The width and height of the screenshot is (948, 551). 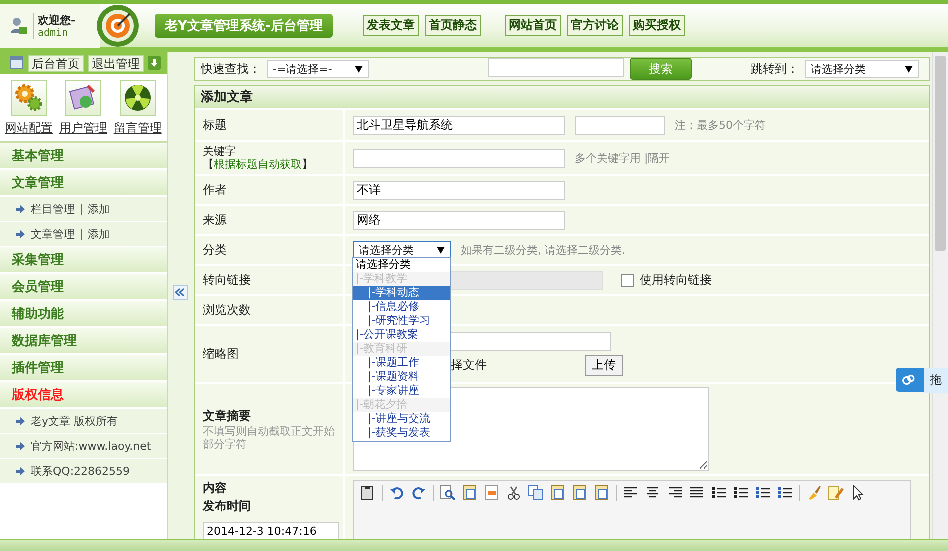 What do you see at coordinates (459, 190) in the screenshot?
I see `author-field: 不详` at bounding box center [459, 190].